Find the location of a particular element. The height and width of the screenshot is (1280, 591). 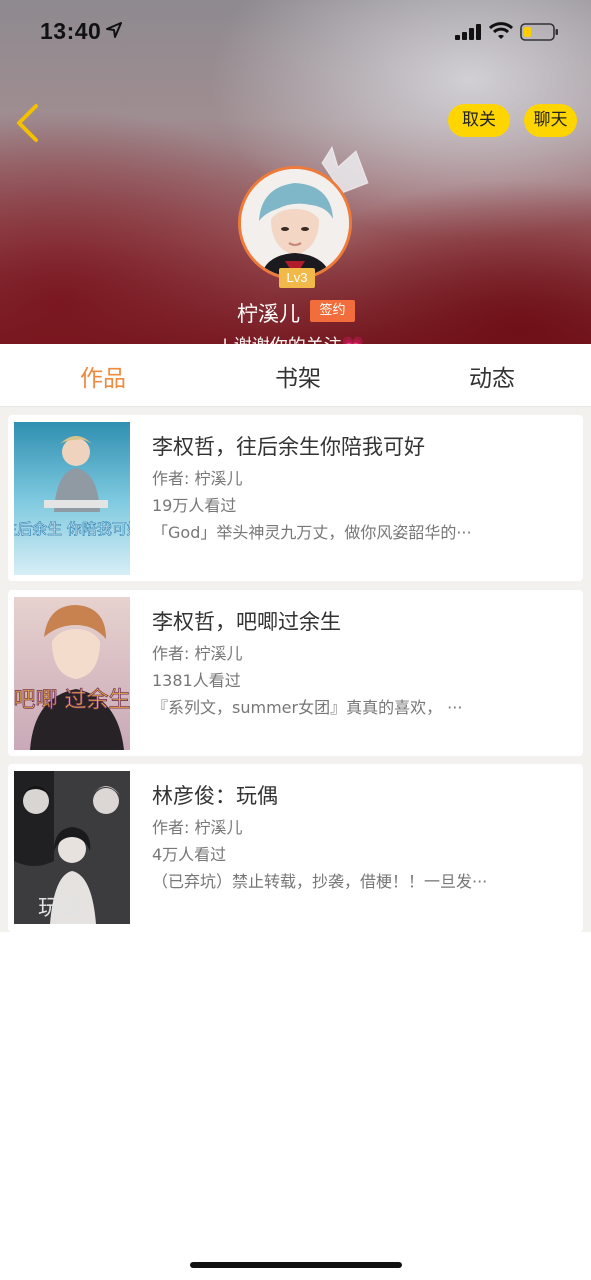

book-title: 李权哲，往后余生你陪我可好 is located at coordinates (288, 447).